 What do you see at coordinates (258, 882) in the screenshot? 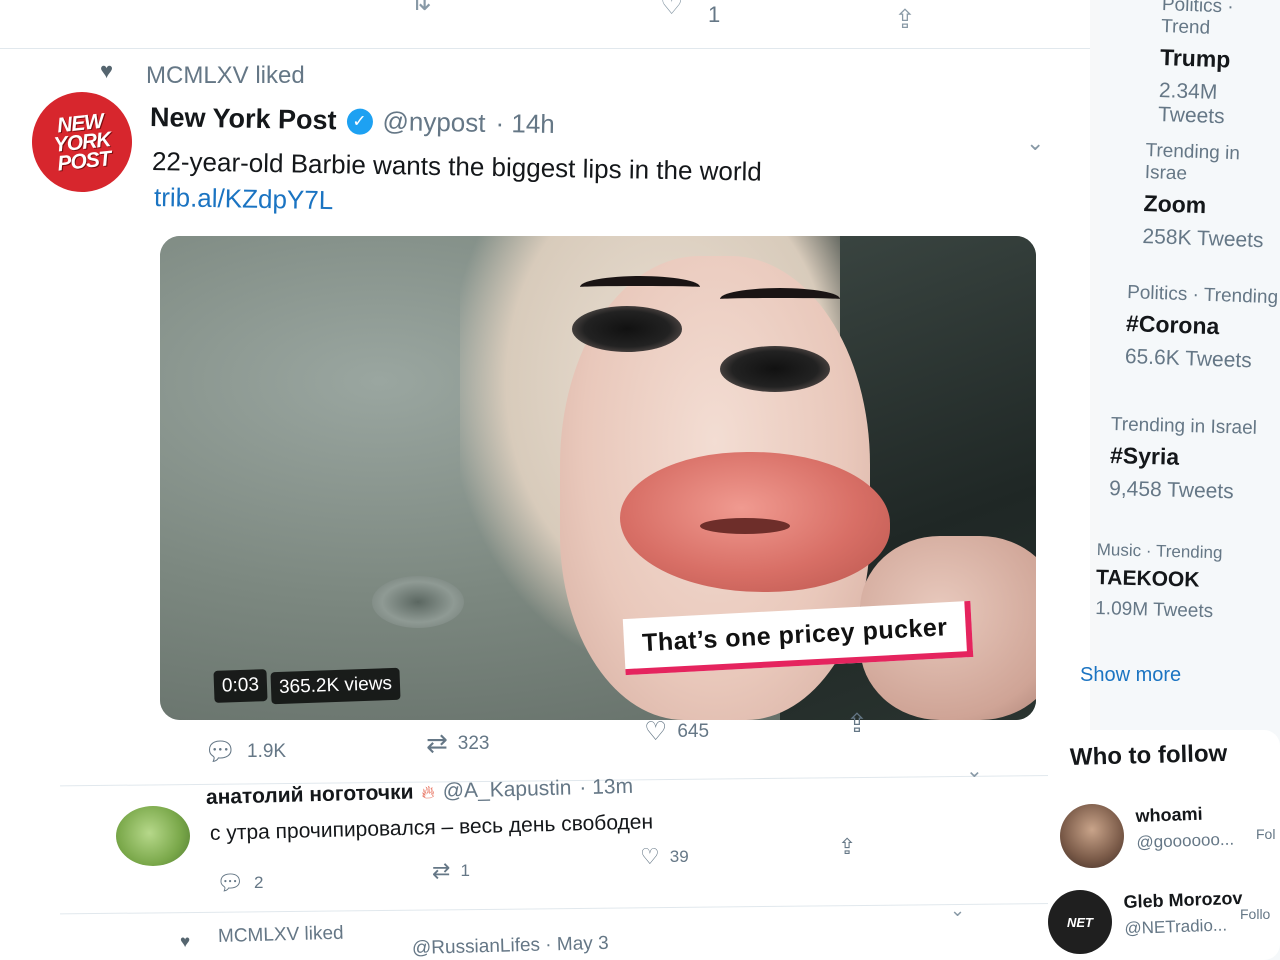
I see `reply2-count: 2` at bounding box center [258, 882].